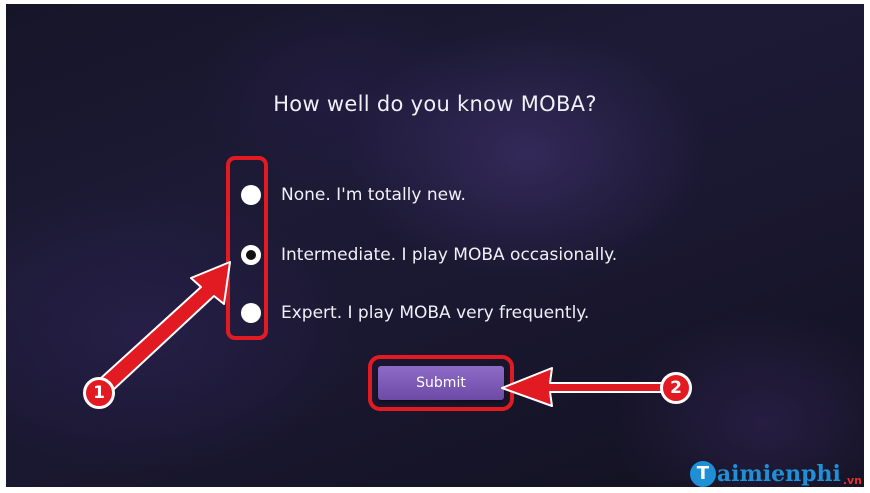 The image size is (870, 493). Describe the element at coordinates (852, 480) in the screenshot. I see `watermark-suffix: .vn` at that location.